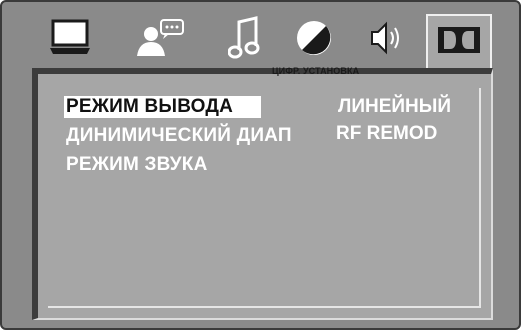  I want to click on speaker-icon, so click(384, 38).